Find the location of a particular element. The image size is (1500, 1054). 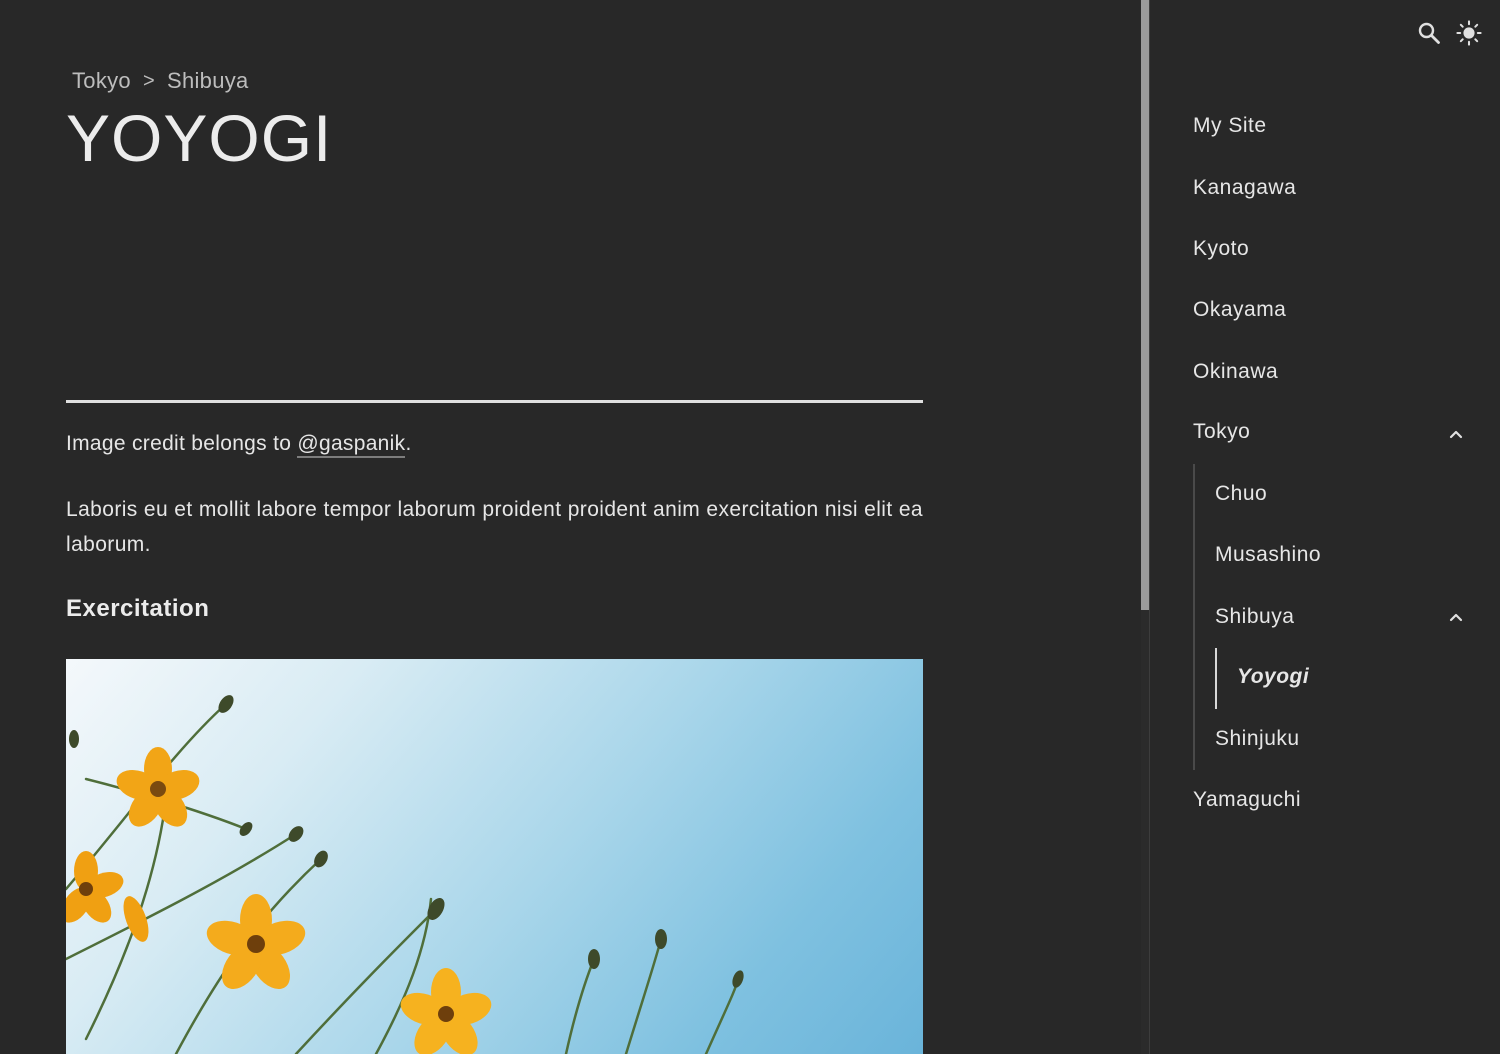

horizontal-rule is located at coordinates (494, 401).